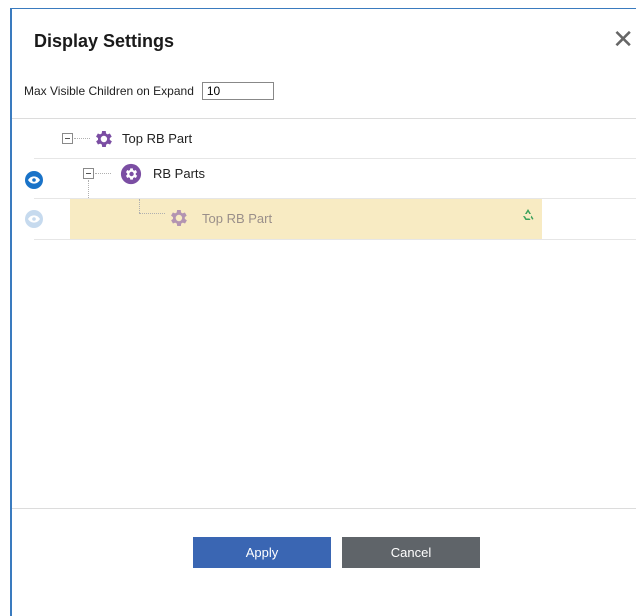 The image size is (636, 616). What do you see at coordinates (324, 508) in the screenshot?
I see `footer-divider` at bounding box center [324, 508].